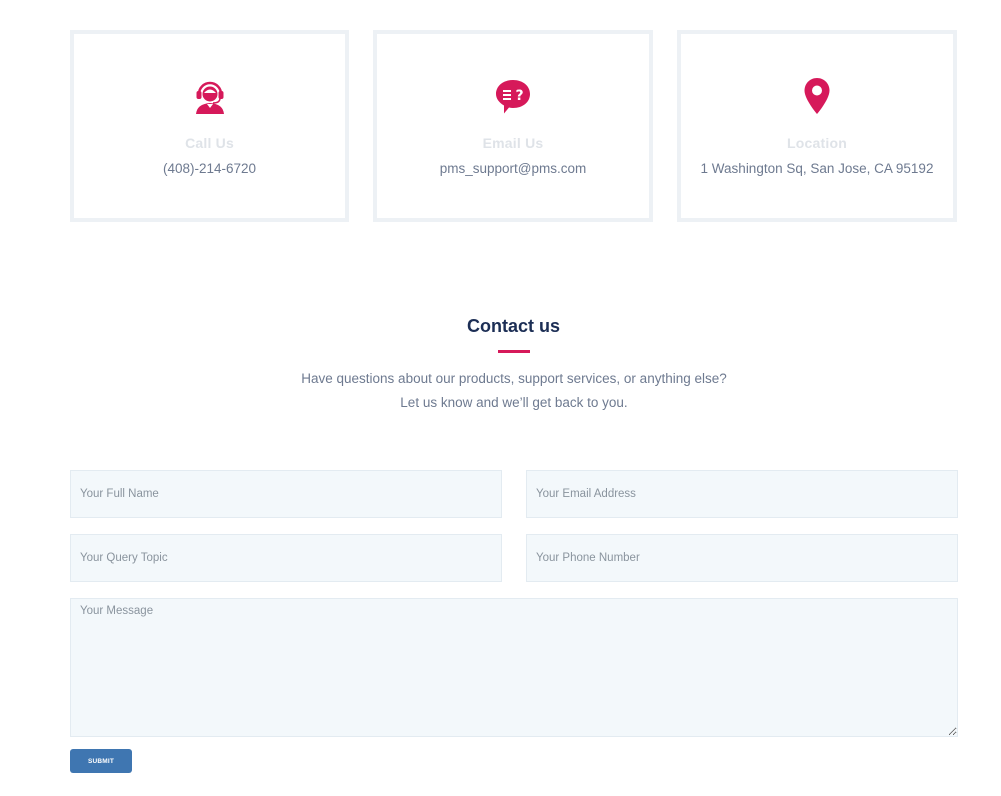 The image size is (1001, 796). What do you see at coordinates (210, 96) in the screenshot?
I see `headset-support-icon` at bounding box center [210, 96].